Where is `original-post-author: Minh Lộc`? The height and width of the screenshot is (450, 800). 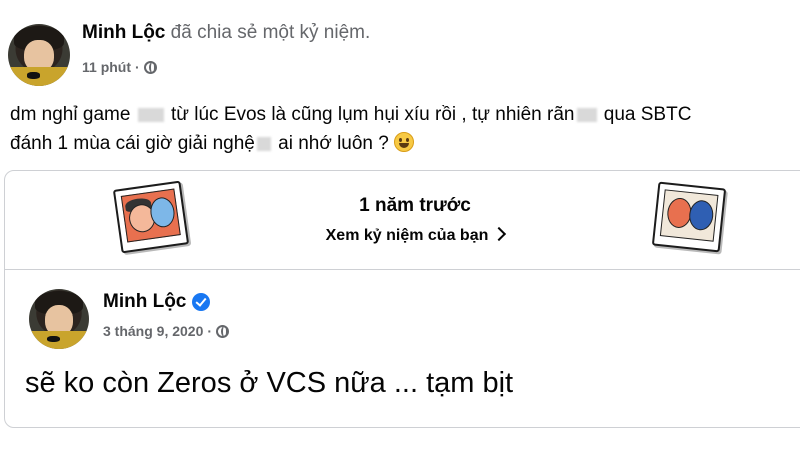 original-post-author: Minh Lộc is located at coordinates (157, 302).